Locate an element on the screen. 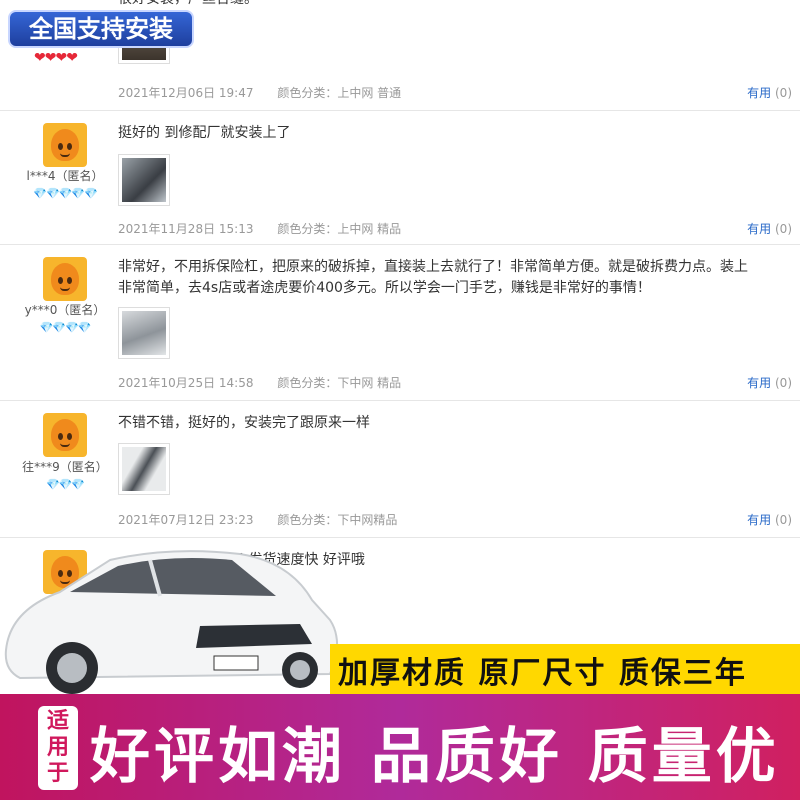 The width and height of the screenshot is (800, 800). promo-feature-text: 加厚材质 原厂尺寸 质保三年 is located at coordinates (542, 673).